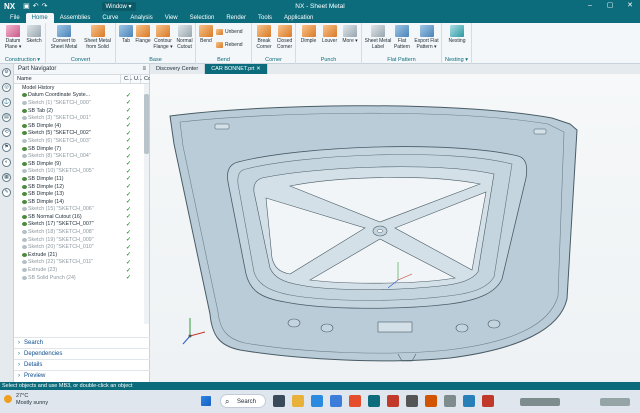  What do you see at coordinates (590, 6) in the screenshot?
I see `minimize-icon: –` at bounding box center [590, 6].